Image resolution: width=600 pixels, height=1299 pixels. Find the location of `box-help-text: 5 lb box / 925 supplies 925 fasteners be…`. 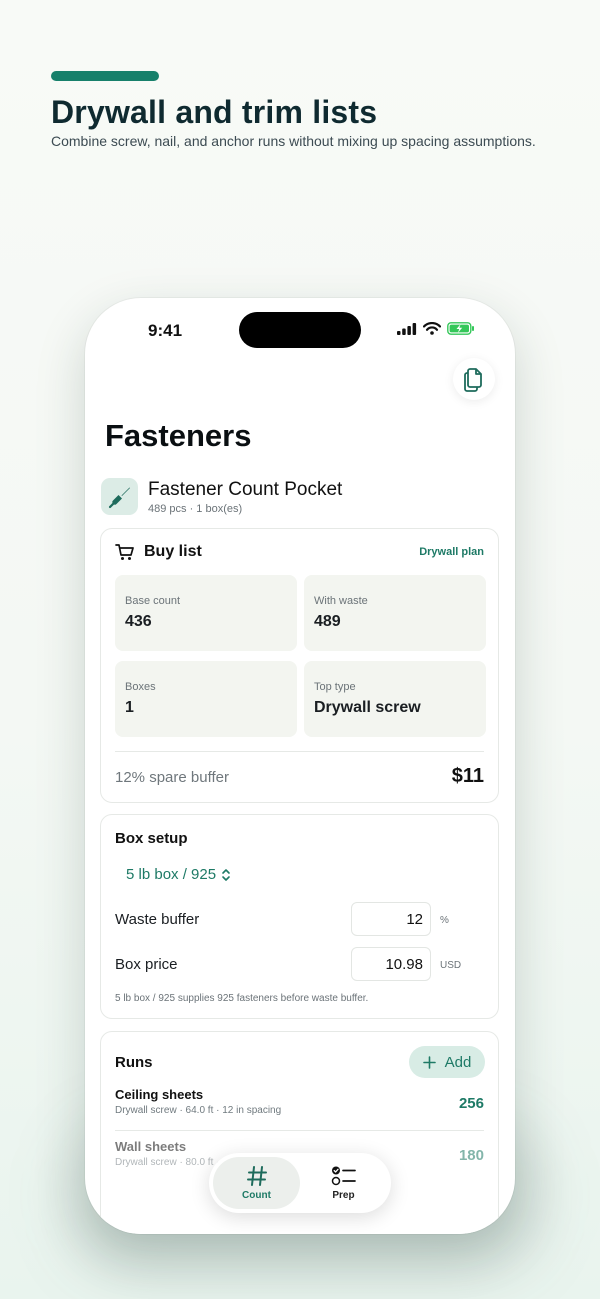

box-help-text: 5 lb box / 925 supplies 925 fasteners be… is located at coordinates (242, 998).